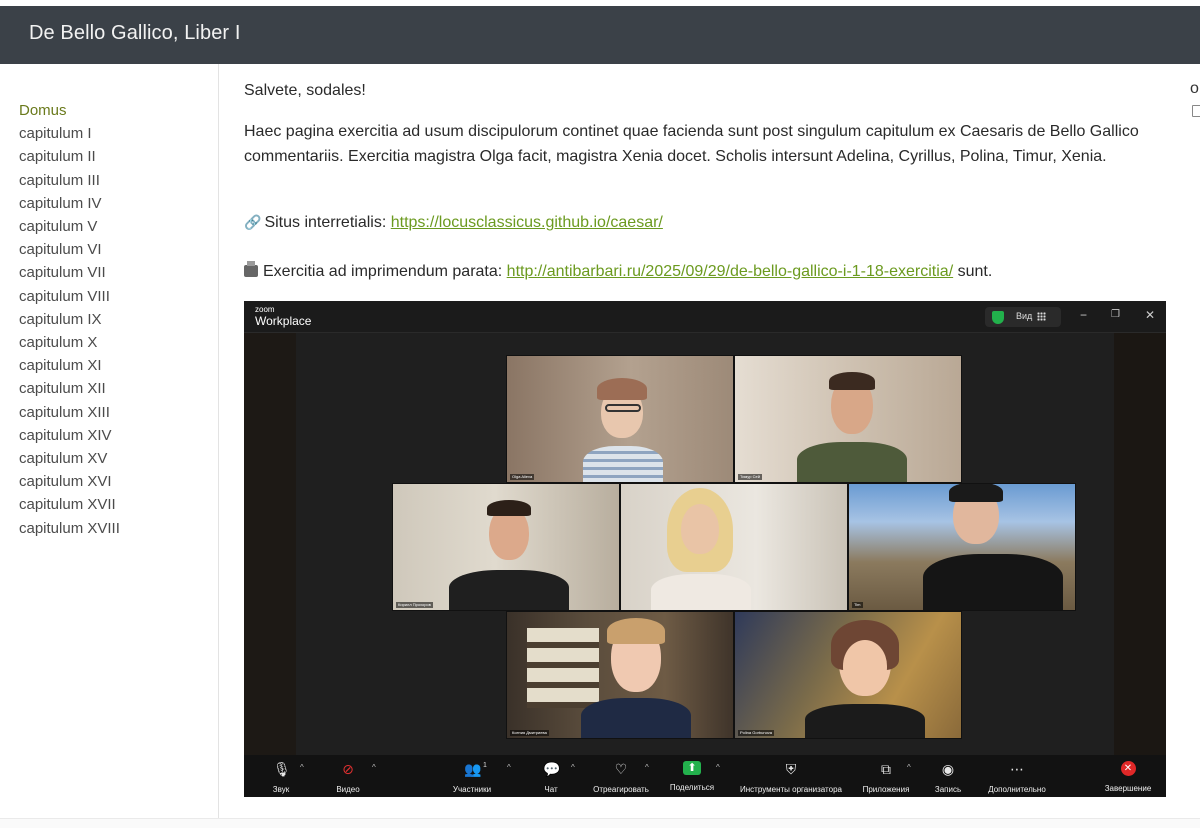 The width and height of the screenshot is (1200, 828). I want to click on sidebar-item-chapter: capitulum XII, so click(69, 388).